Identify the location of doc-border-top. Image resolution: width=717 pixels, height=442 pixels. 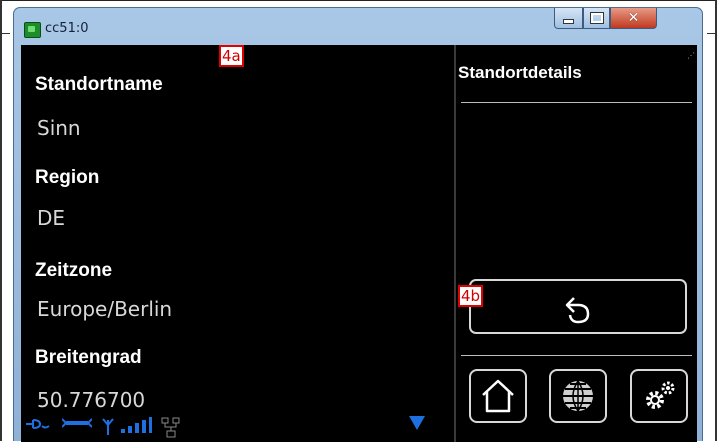
(358, 0).